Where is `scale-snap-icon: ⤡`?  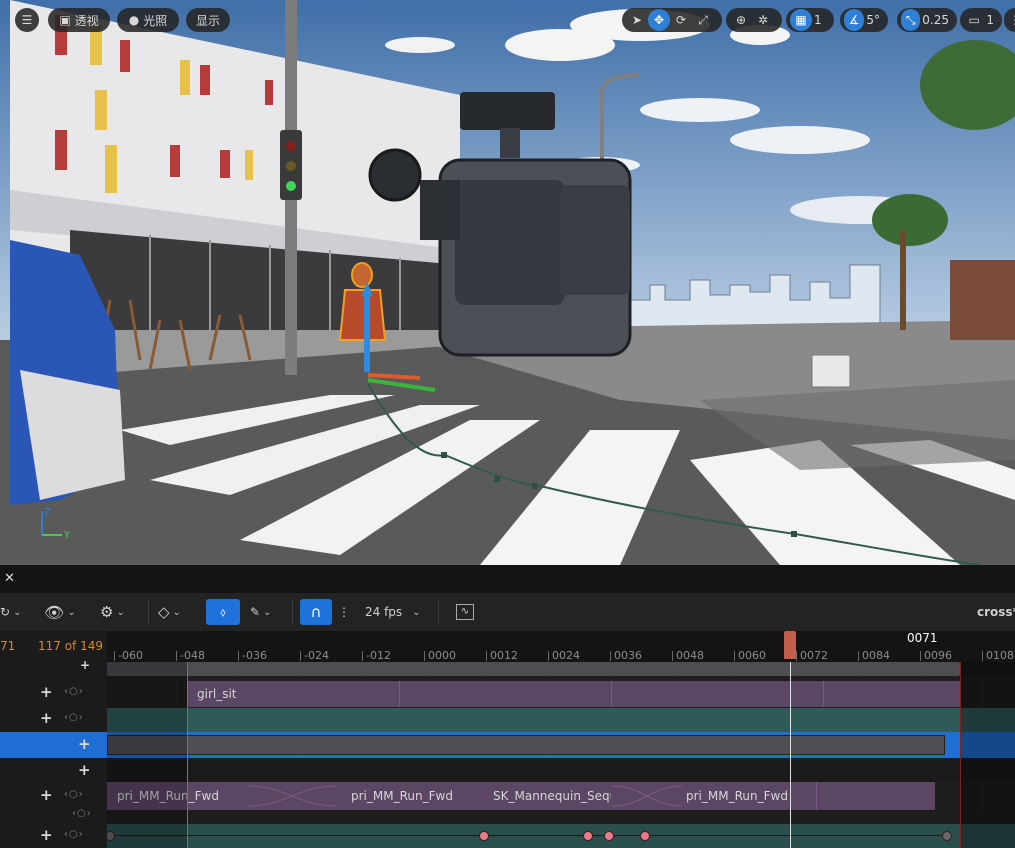
scale-snap-icon: ⤡ is located at coordinates (911, 20).